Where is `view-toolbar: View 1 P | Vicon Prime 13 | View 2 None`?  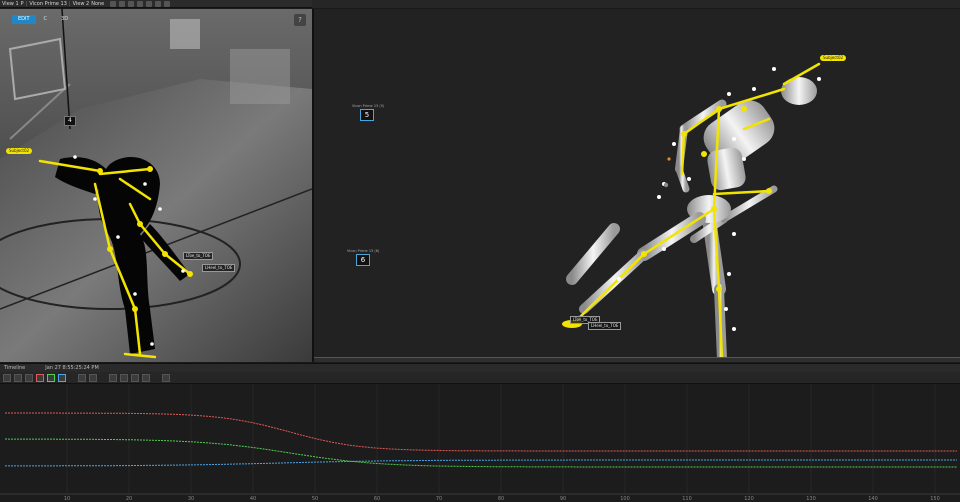 view-toolbar: View 1 P | Vicon Prime 13 | View 2 None is located at coordinates (156, 4).